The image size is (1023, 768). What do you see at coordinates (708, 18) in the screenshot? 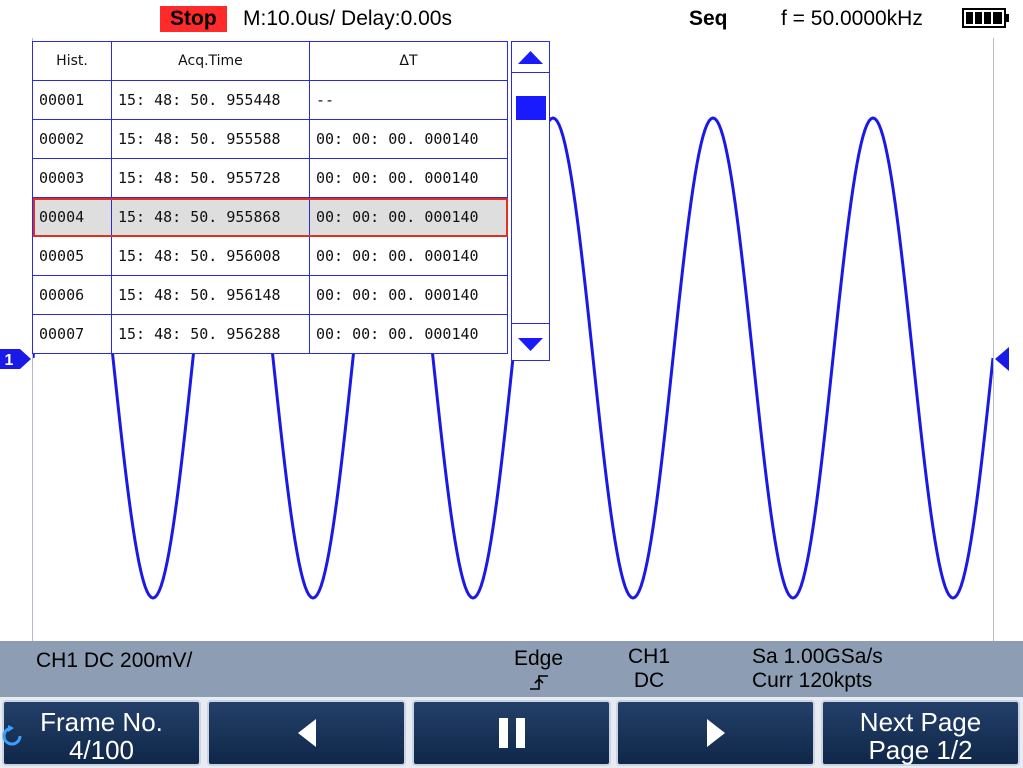
I see `acquisition-mode-readout: Seq` at bounding box center [708, 18].